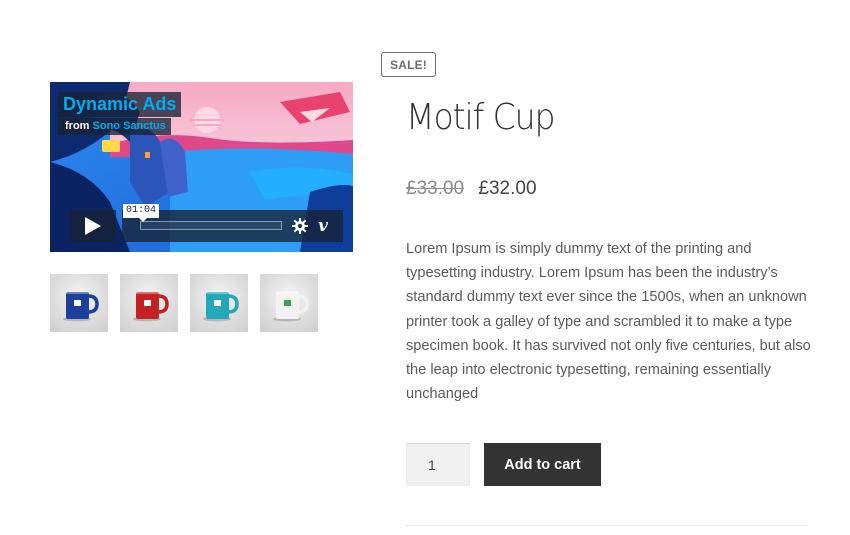 This screenshot has width=850, height=535. Describe the element at coordinates (507, 188) in the screenshot. I see `sale-price: £32.00` at that location.